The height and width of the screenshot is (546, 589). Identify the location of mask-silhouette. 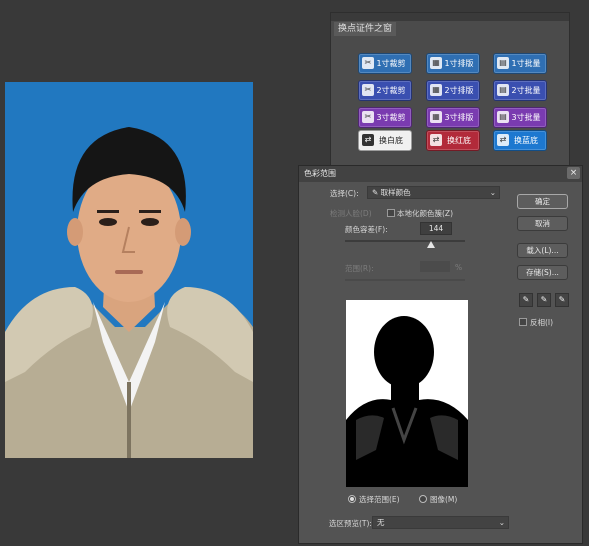
(407, 393).